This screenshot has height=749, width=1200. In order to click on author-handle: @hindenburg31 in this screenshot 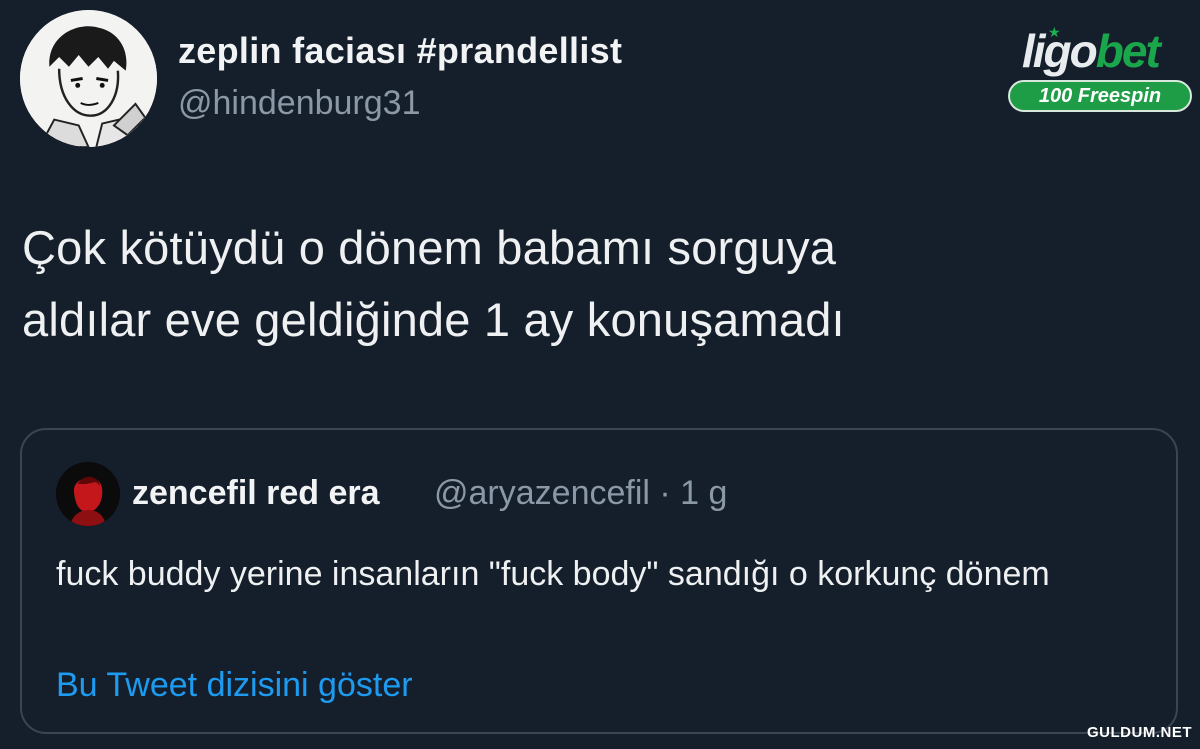, I will do `click(299, 103)`.